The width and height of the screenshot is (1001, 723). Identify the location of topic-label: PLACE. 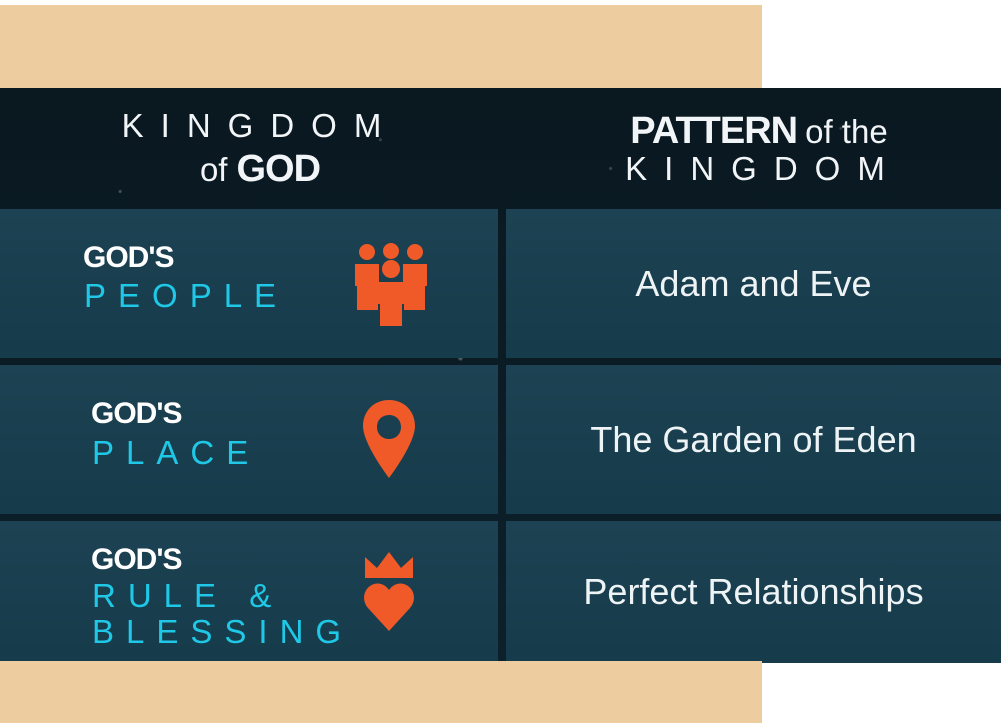
(176, 452).